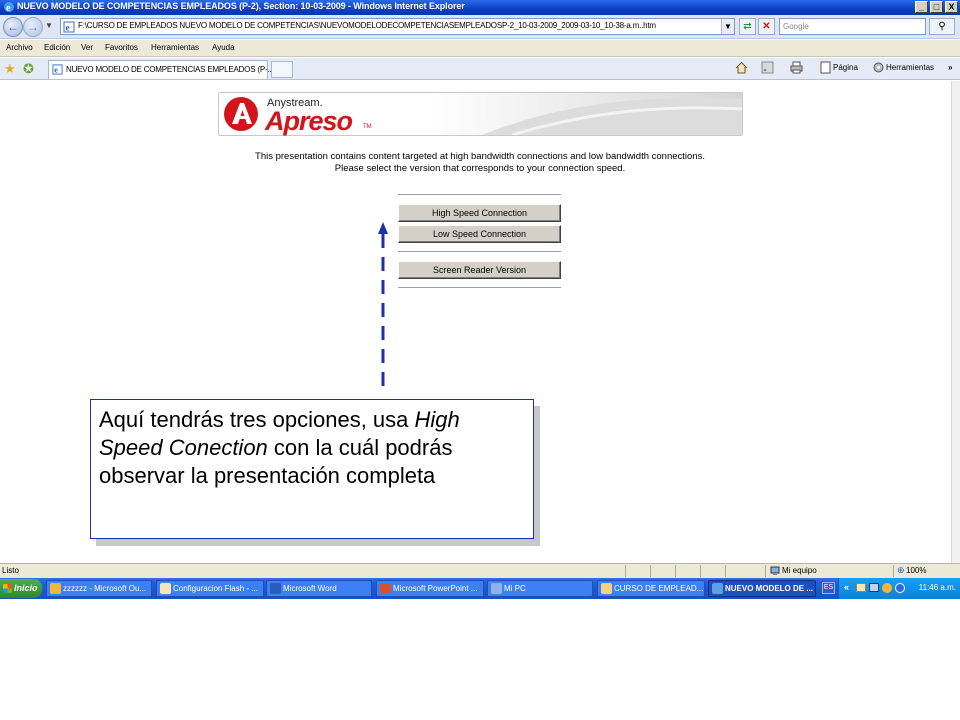 This screenshot has height=720, width=960. What do you see at coordinates (767, 67) in the screenshot?
I see `rss-feed-icon` at bounding box center [767, 67].